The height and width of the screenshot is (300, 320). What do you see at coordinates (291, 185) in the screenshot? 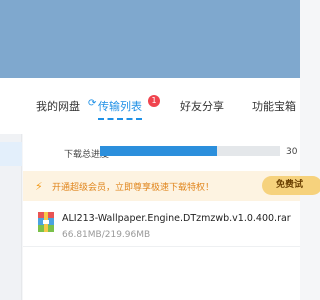
I see `free-trial-button: 免费试` at bounding box center [291, 185].